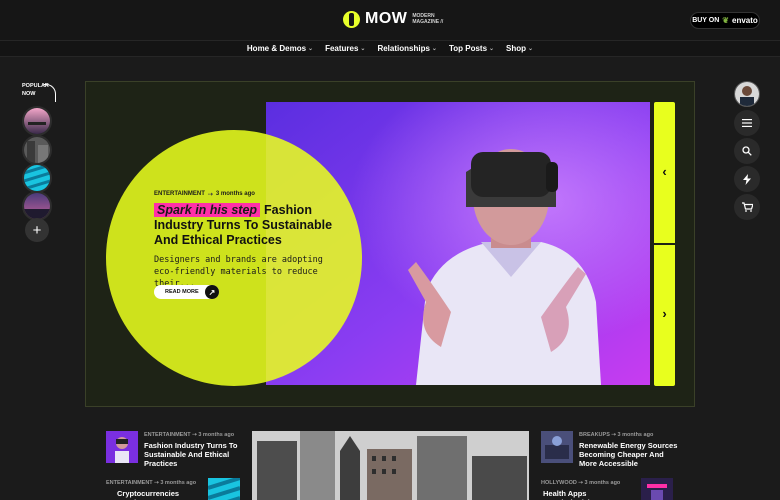  Describe the element at coordinates (594, 435) in the screenshot. I see `news-category: BREAKUPS` at that location.